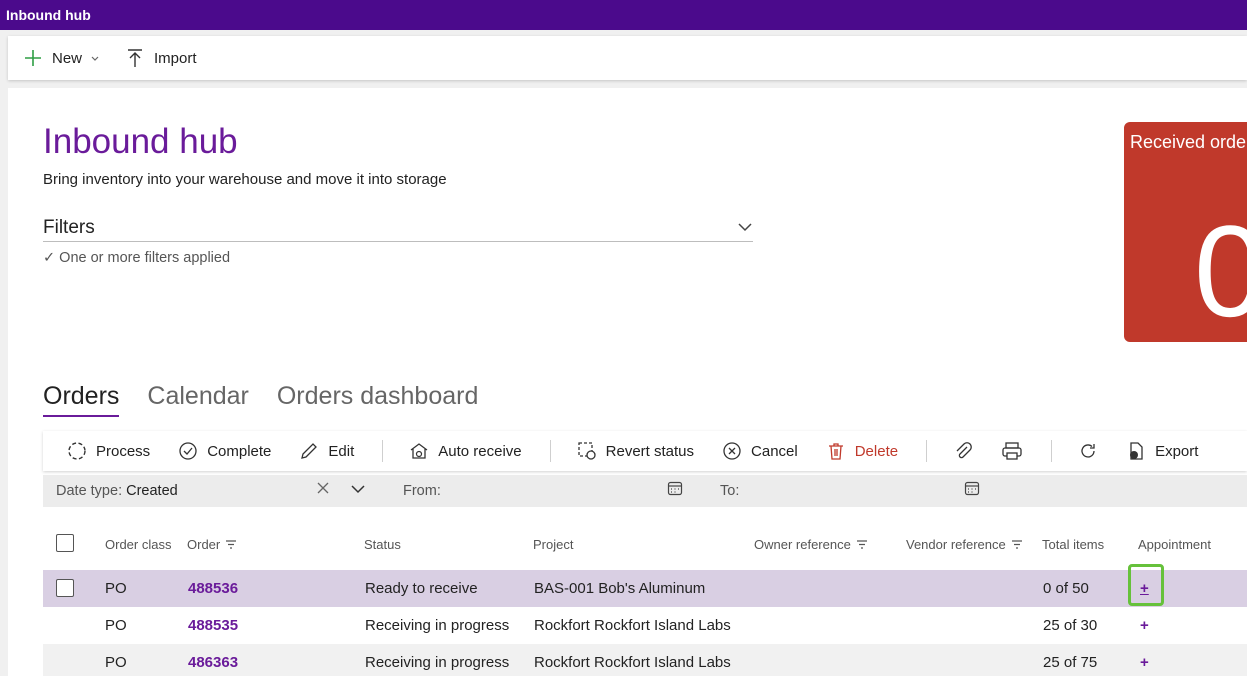  I want to click on export-button: Export, so click(1162, 451).